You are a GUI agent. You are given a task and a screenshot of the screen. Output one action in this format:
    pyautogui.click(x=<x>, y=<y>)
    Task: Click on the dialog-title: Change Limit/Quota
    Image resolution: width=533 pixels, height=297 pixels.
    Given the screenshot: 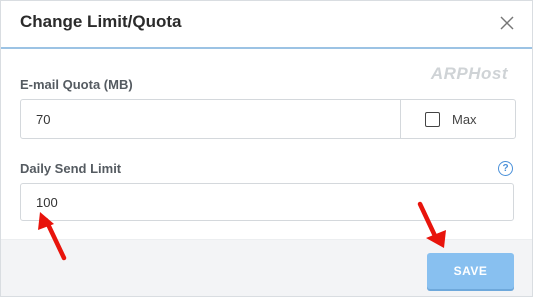 What is the action you would take?
    pyautogui.click(x=101, y=21)
    